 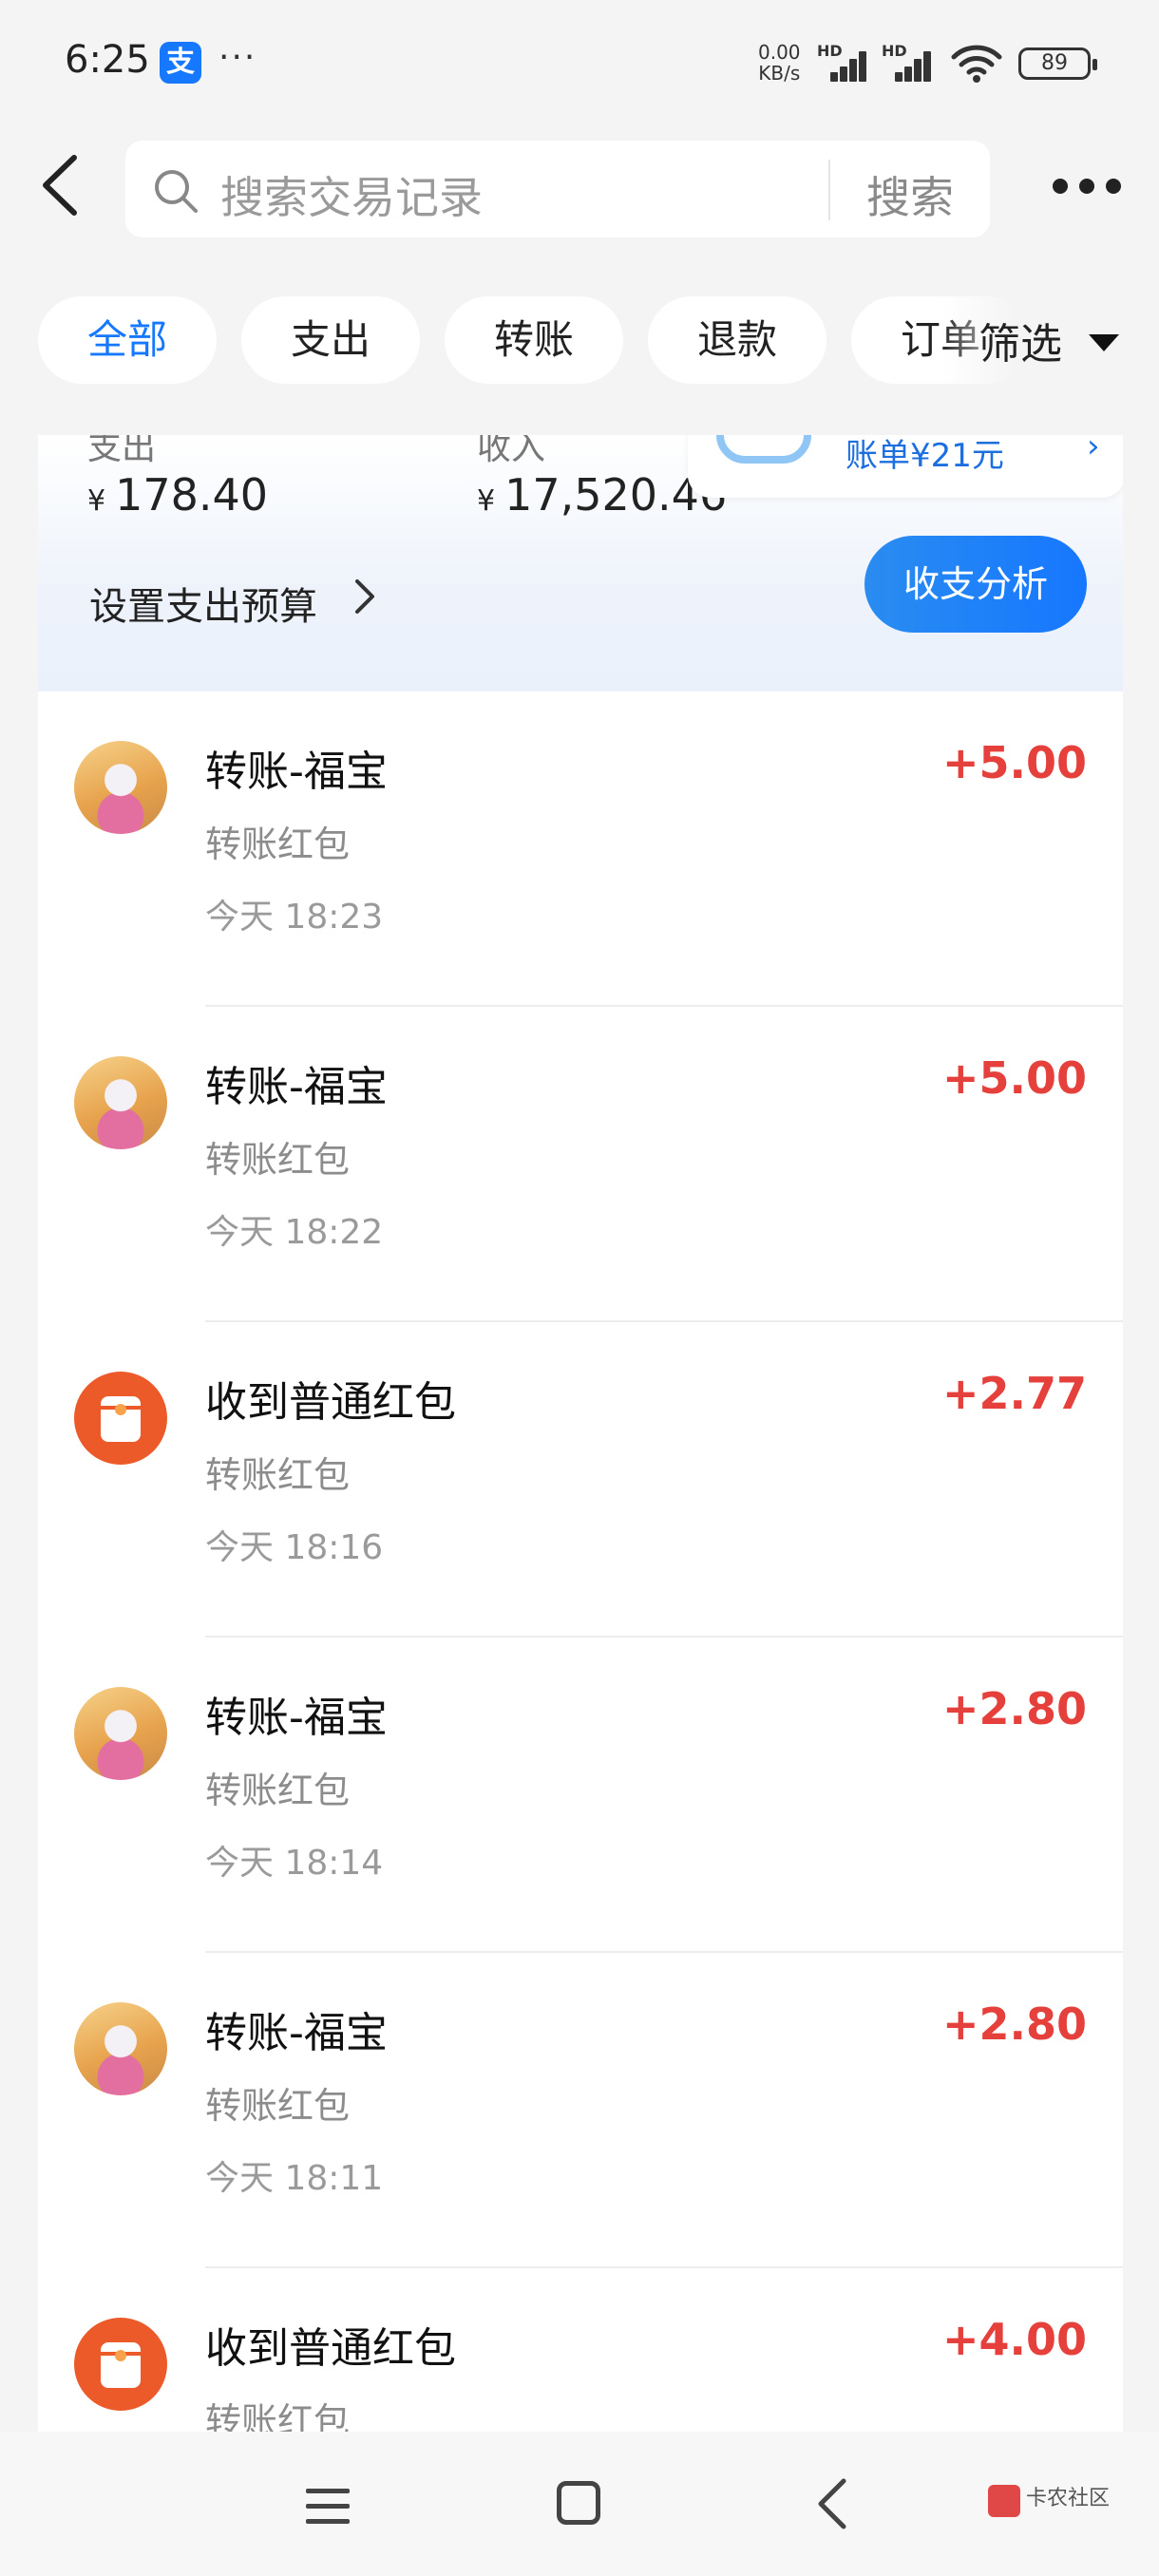 What do you see at coordinates (1014, 2339) in the screenshot?
I see `transaction-amount: +4.00` at bounding box center [1014, 2339].